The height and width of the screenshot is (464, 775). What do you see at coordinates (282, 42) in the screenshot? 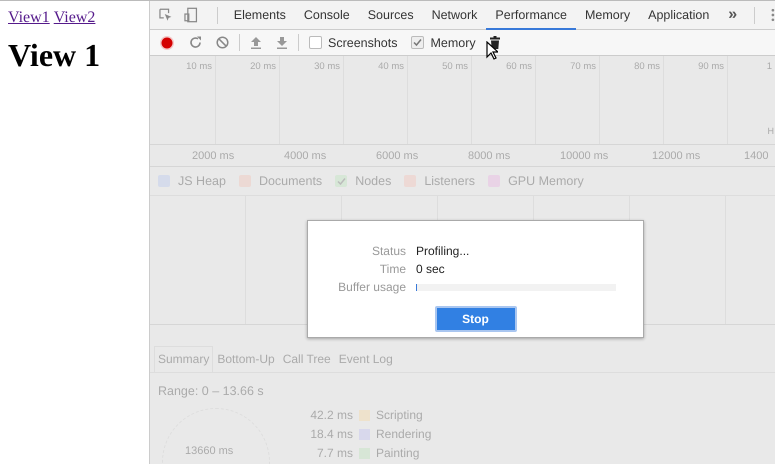
I see `download-icon` at bounding box center [282, 42].